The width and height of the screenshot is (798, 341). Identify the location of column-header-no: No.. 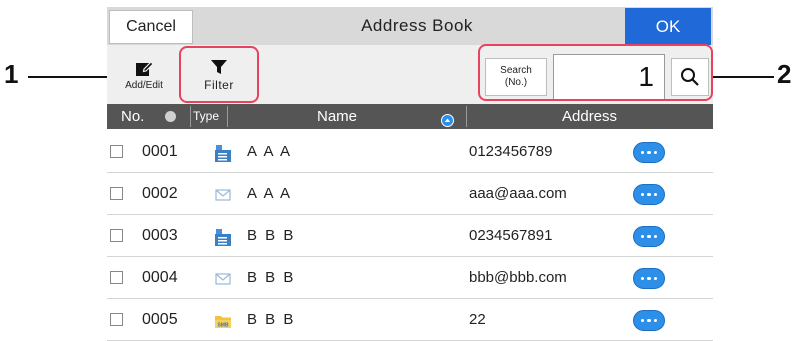
(151, 116).